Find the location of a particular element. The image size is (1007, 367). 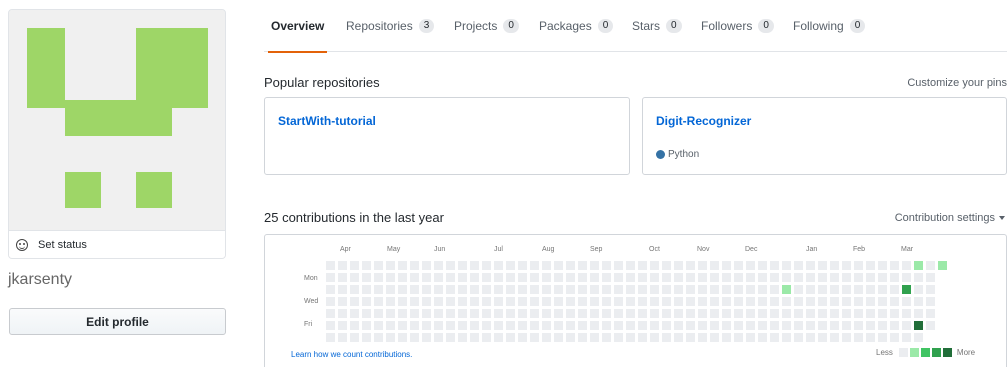

contribution-settings-dropdown: Contribution settings is located at coordinates (950, 218).